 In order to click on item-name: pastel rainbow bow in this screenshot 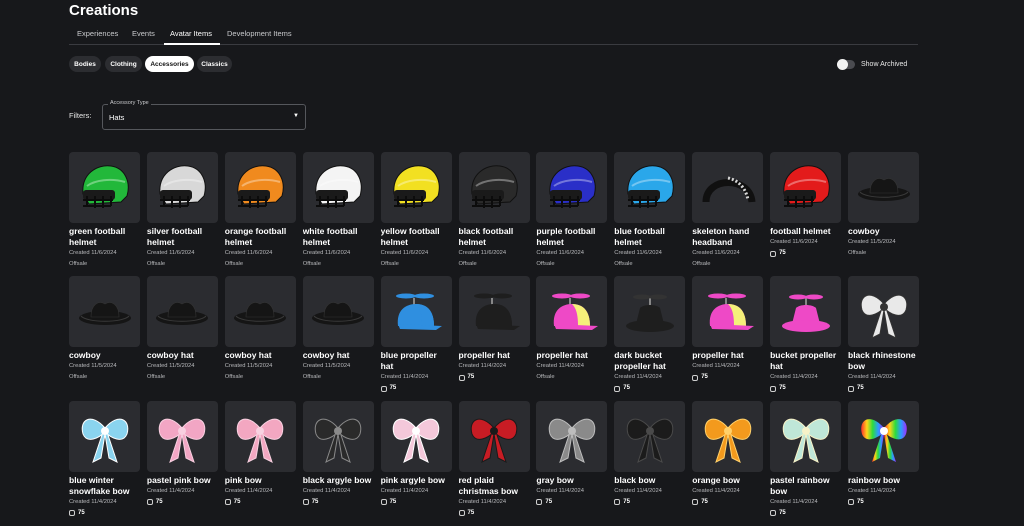, I will do `click(805, 486)`.